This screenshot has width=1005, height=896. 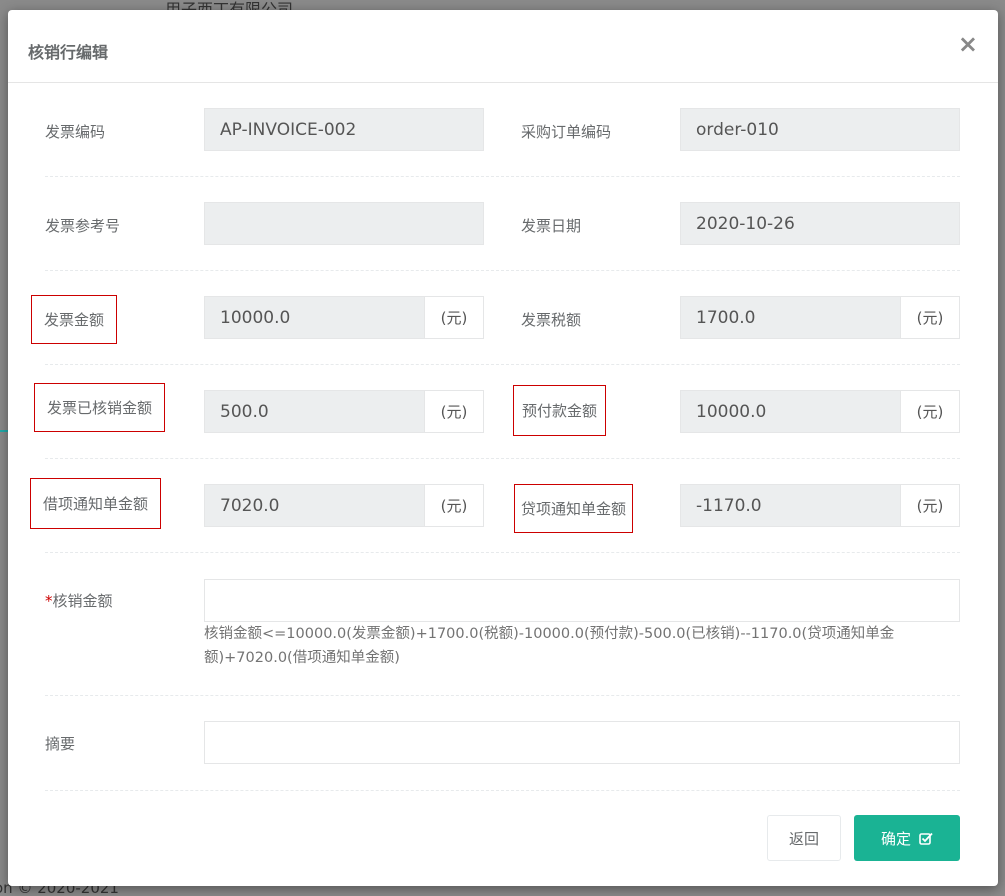 I want to click on form-row-4: 发票已核销金额 500.0 (元) 预付款金额 10000.0 (元), so click(x=497, y=412).